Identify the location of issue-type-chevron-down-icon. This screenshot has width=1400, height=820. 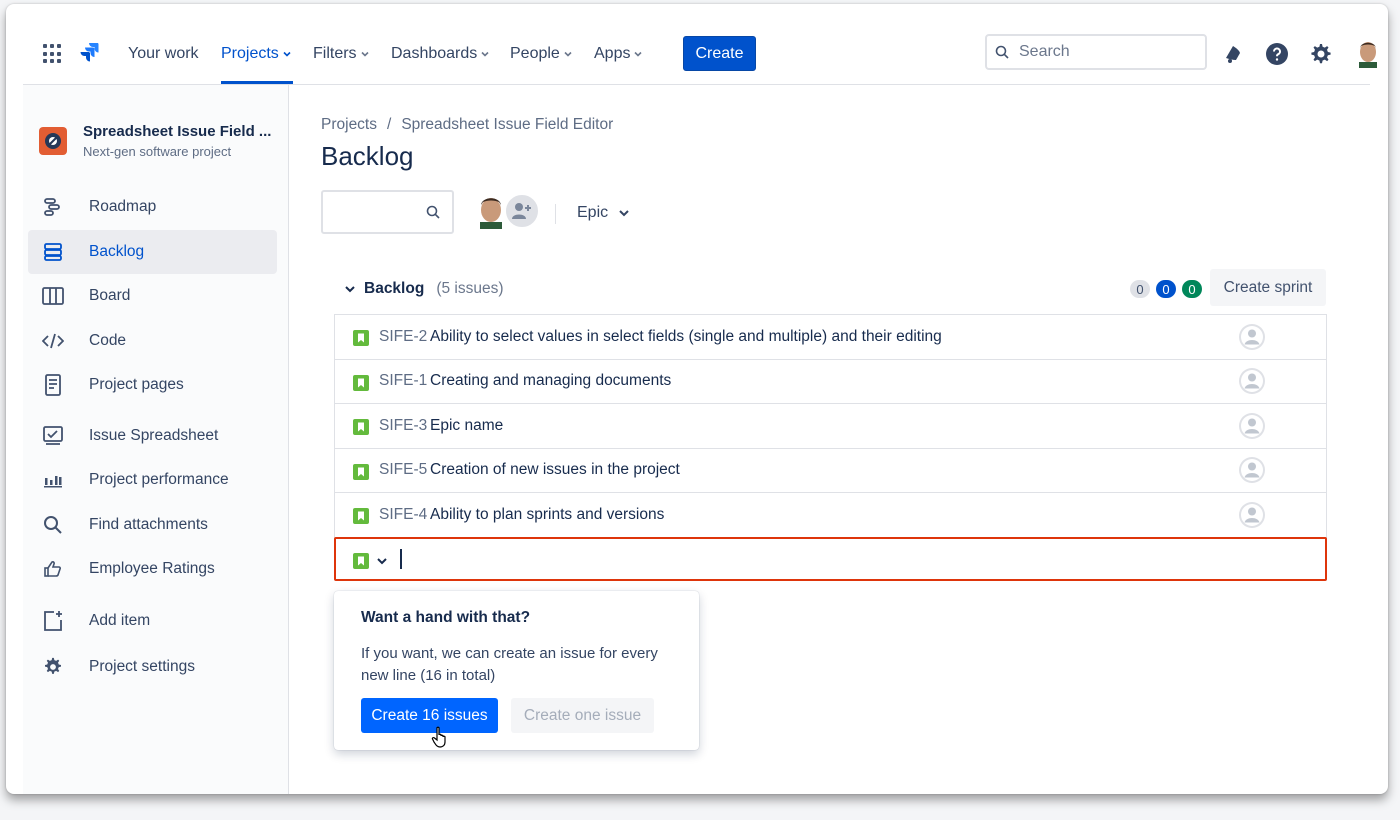
(382, 561).